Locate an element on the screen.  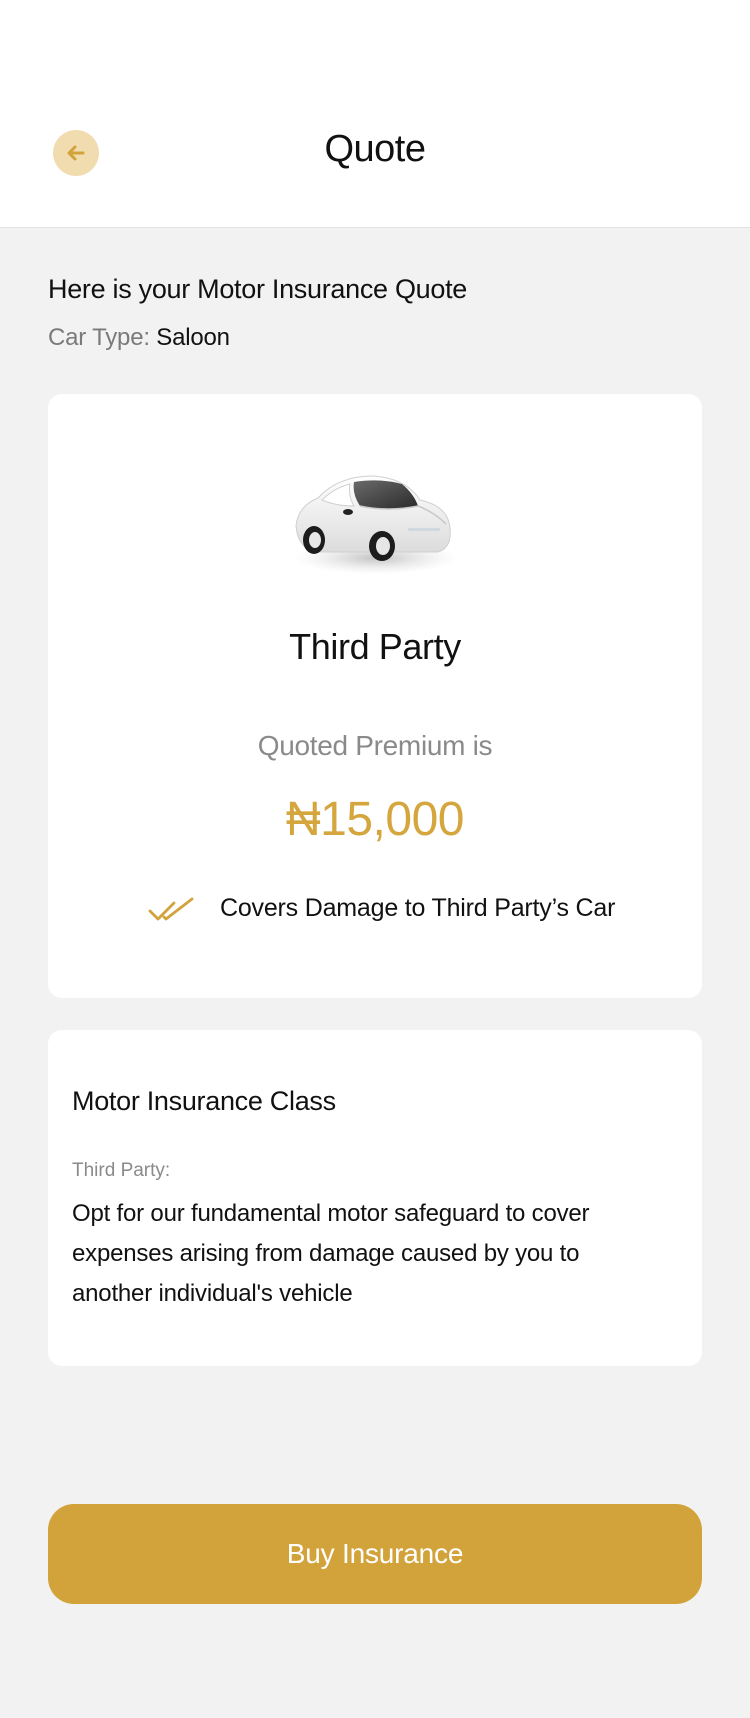
car-type-label: Car Type: is located at coordinates (99, 337).